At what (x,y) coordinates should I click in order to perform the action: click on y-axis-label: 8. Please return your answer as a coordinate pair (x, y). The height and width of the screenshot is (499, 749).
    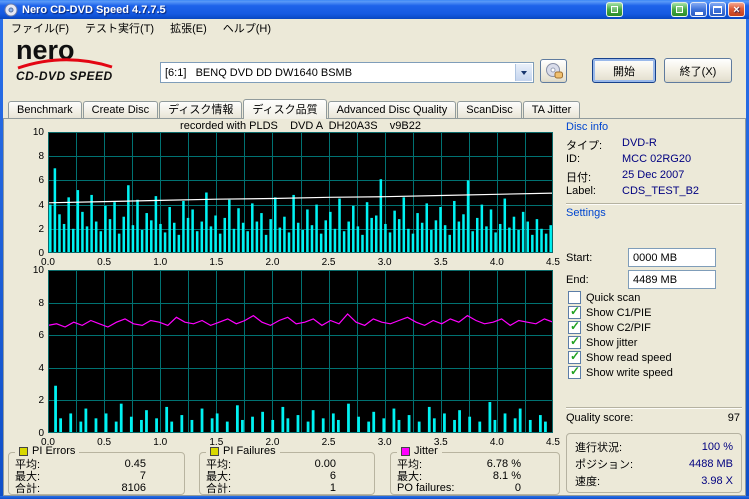
    Looking at the image, I should click on (41, 157).